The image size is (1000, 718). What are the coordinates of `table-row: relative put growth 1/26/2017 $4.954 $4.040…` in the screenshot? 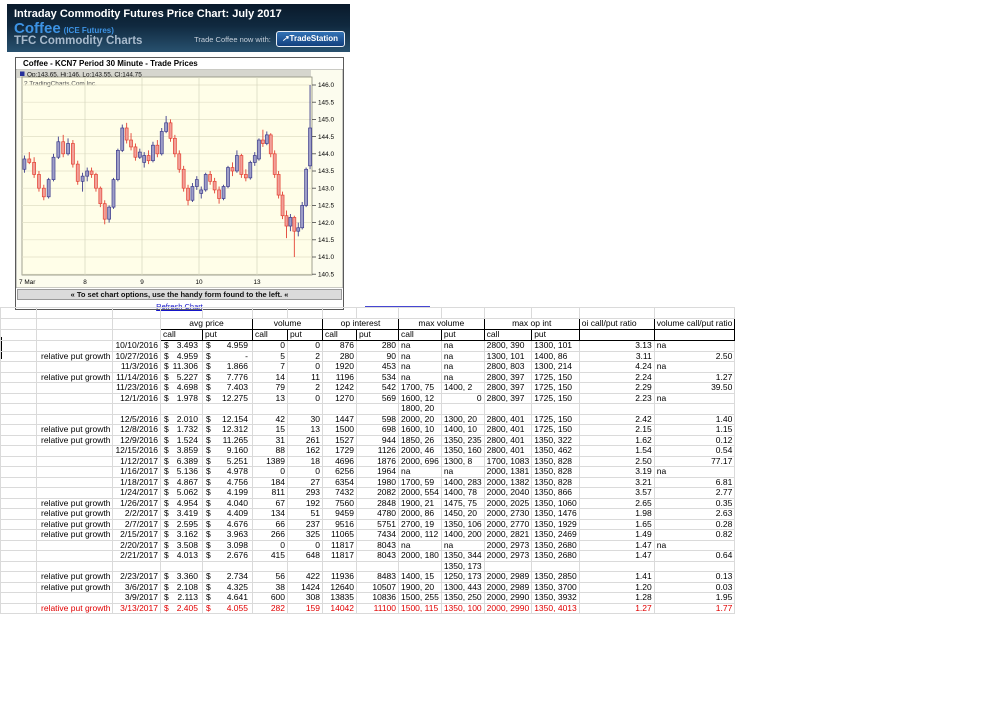 It's located at (368, 503).